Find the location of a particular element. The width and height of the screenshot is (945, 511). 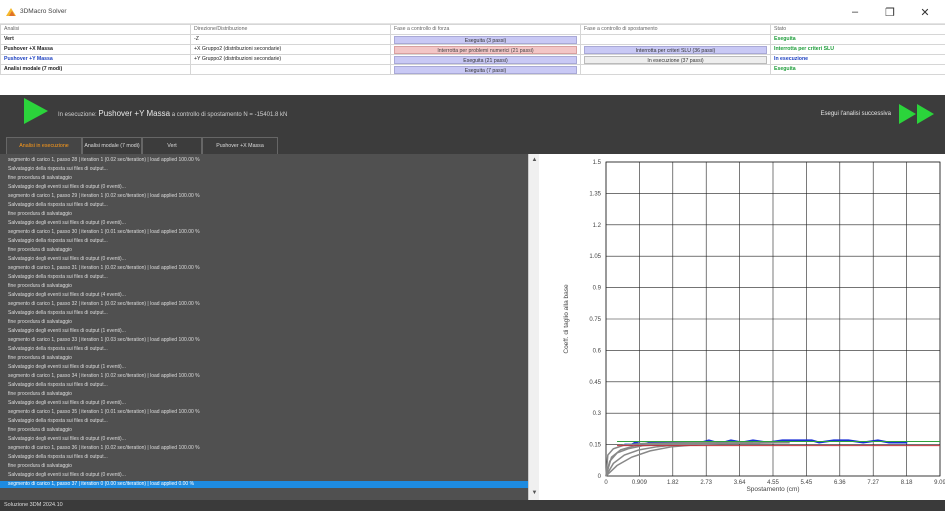

x-axis-label: Spostamento (cm) is located at coordinates (772, 489).